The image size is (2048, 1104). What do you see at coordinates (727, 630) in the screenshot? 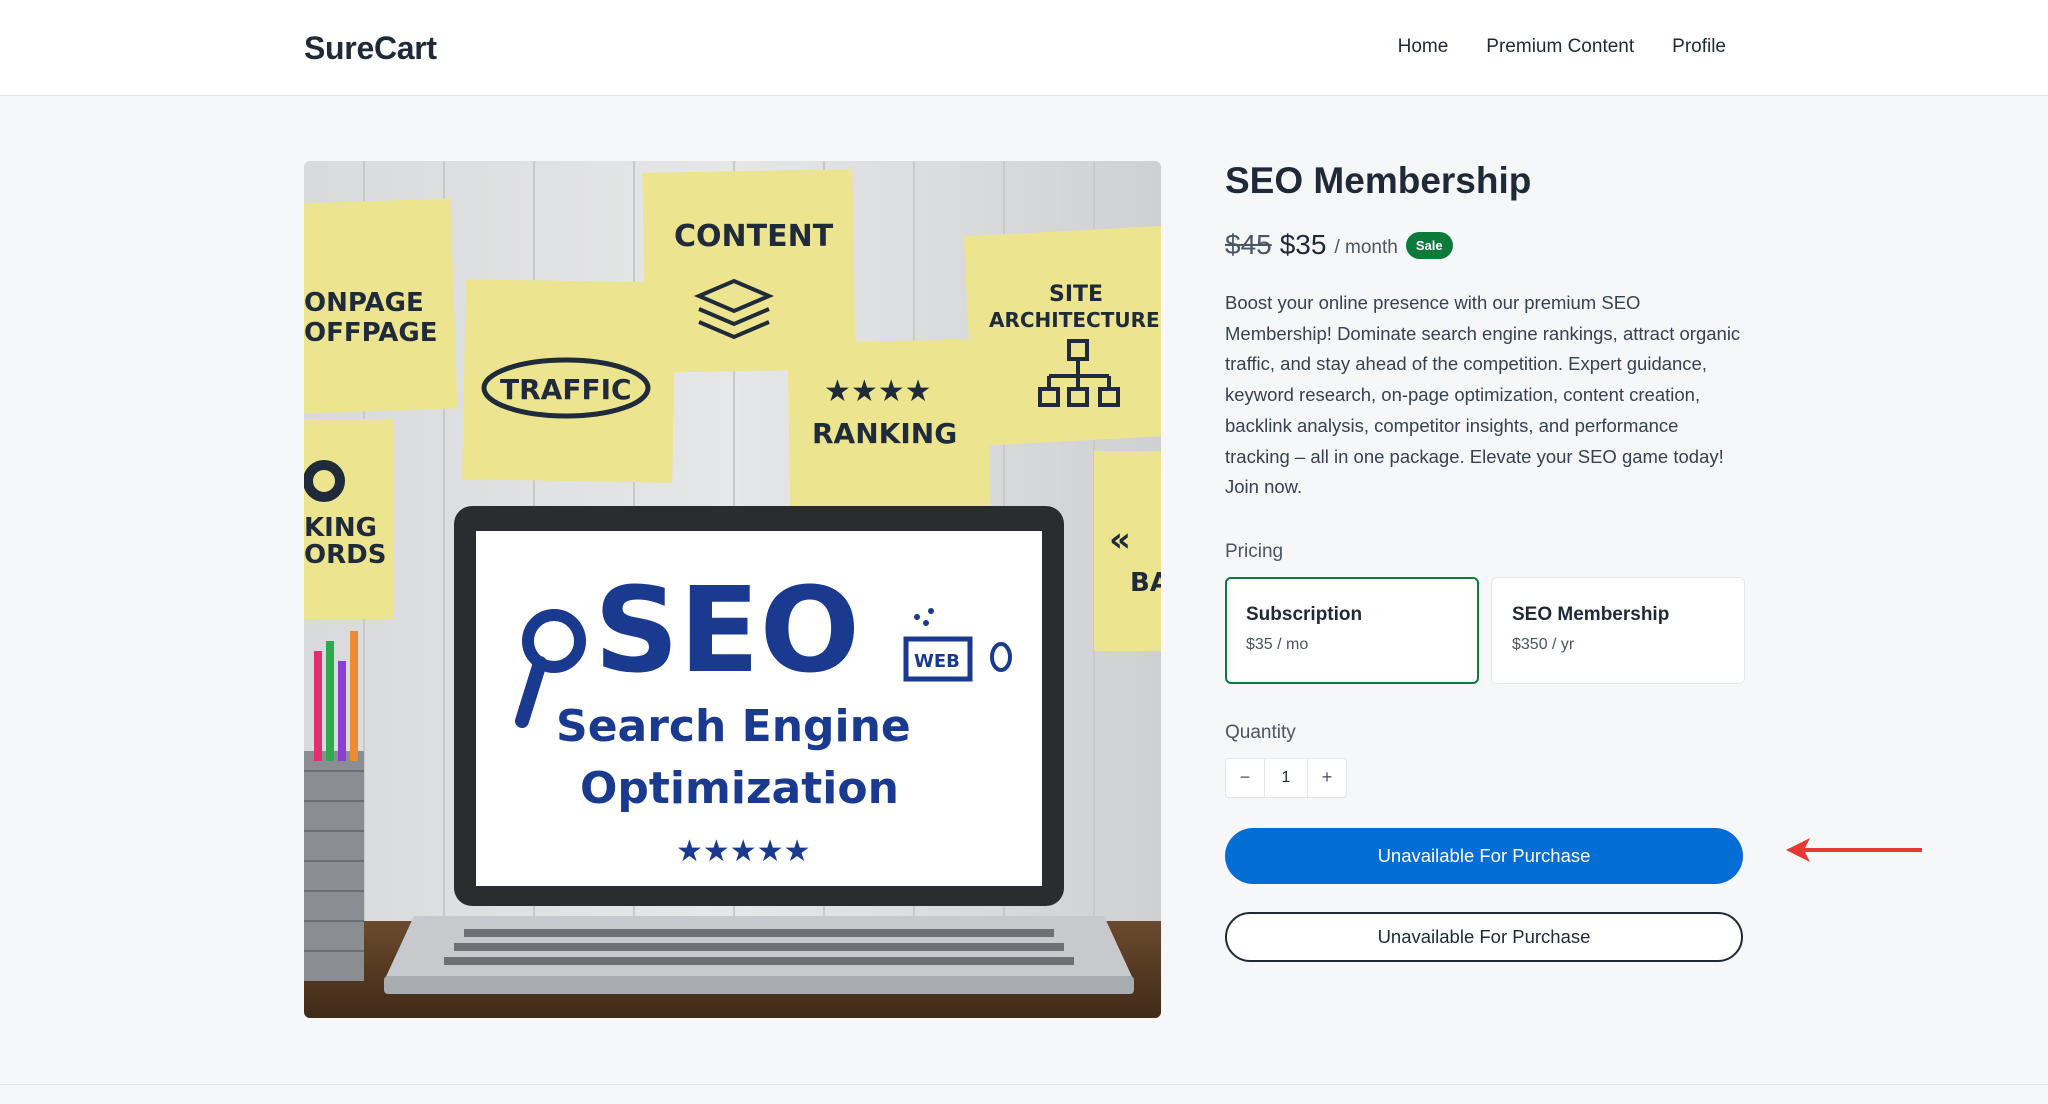
I see `screen-seo-title: SEO` at bounding box center [727, 630].